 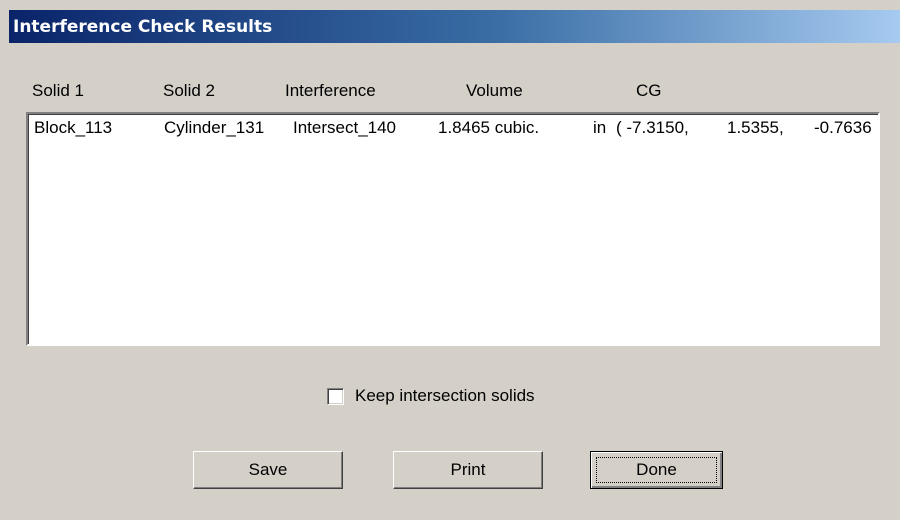 What do you see at coordinates (454, 26) in the screenshot?
I see `title-bar: Interference Check Results` at bounding box center [454, 26].